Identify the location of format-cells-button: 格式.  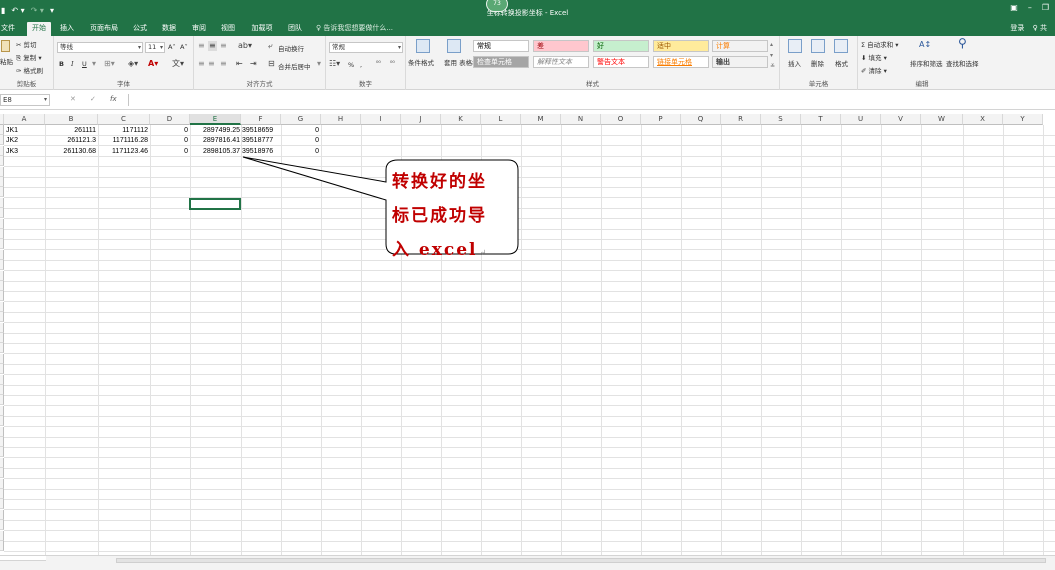
(841, 63).